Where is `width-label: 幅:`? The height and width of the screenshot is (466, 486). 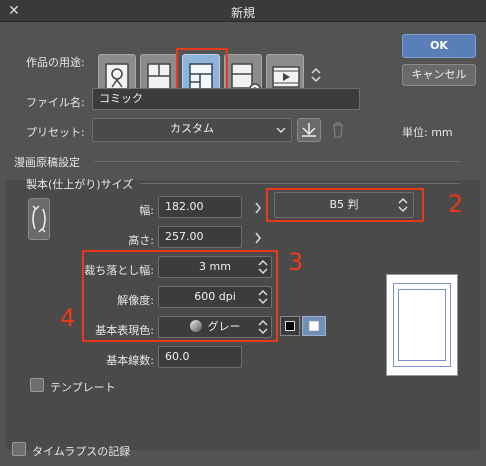 width-label: 幅: is located at coordinates (146, 210).